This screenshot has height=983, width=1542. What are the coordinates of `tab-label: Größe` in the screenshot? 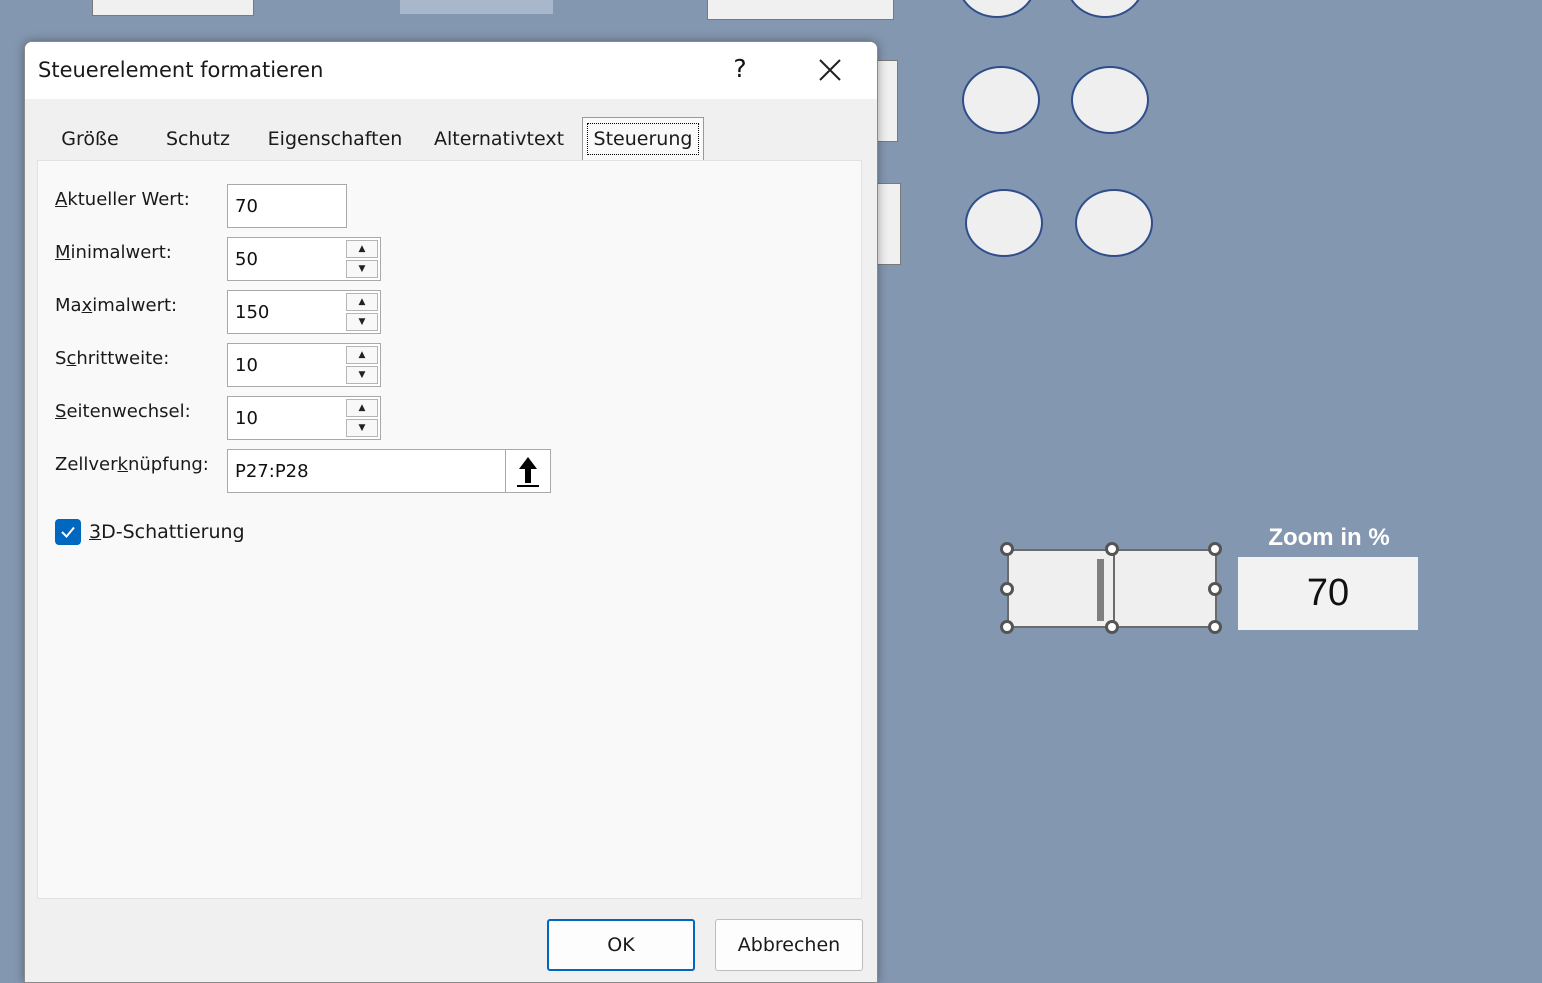 It's located at (90, 138).